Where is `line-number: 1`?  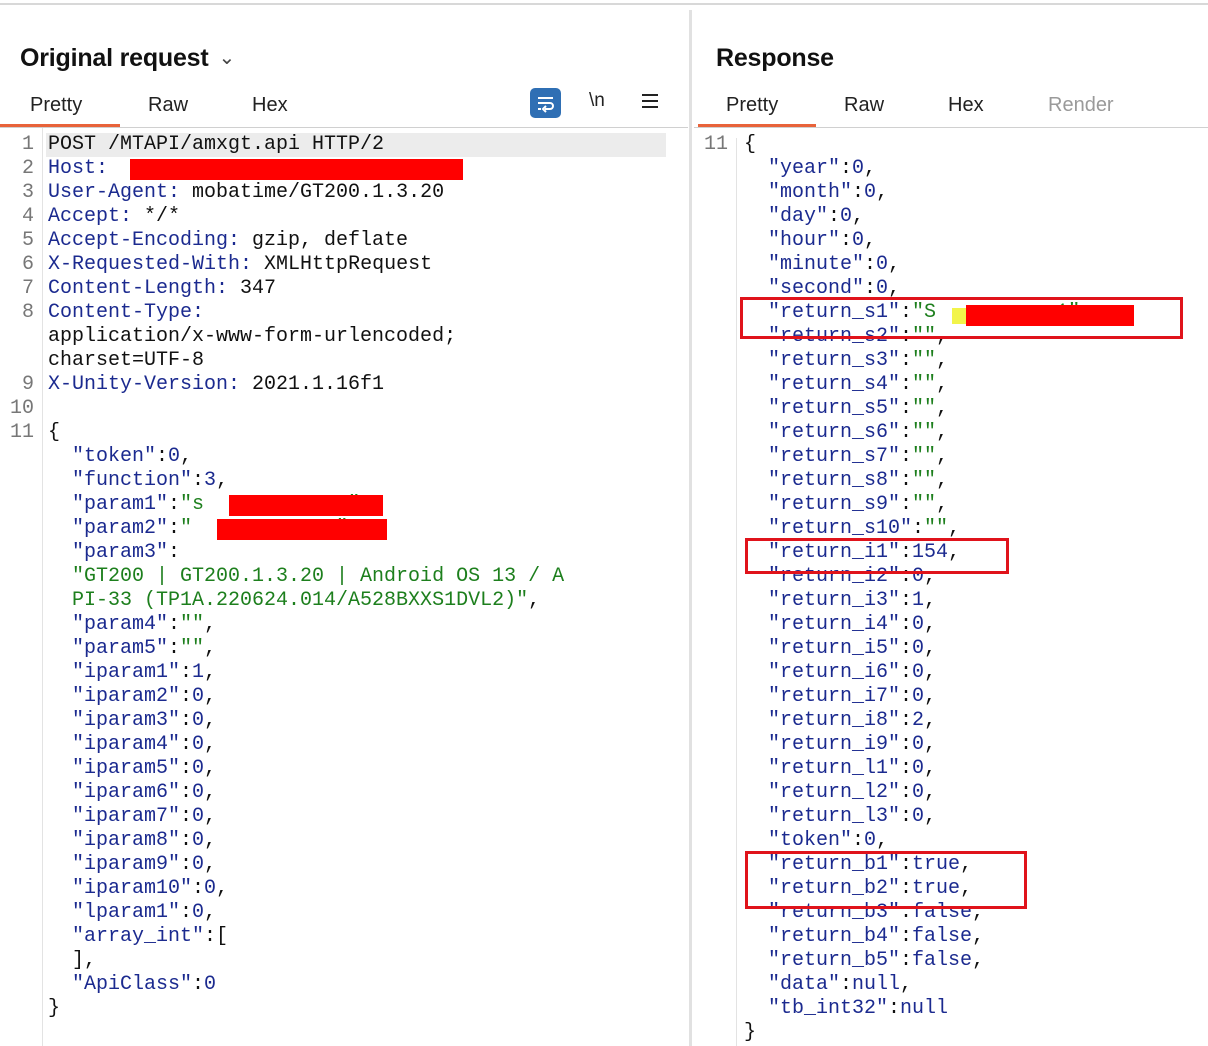 line-number: 1 is located at coordinates (27, 144).